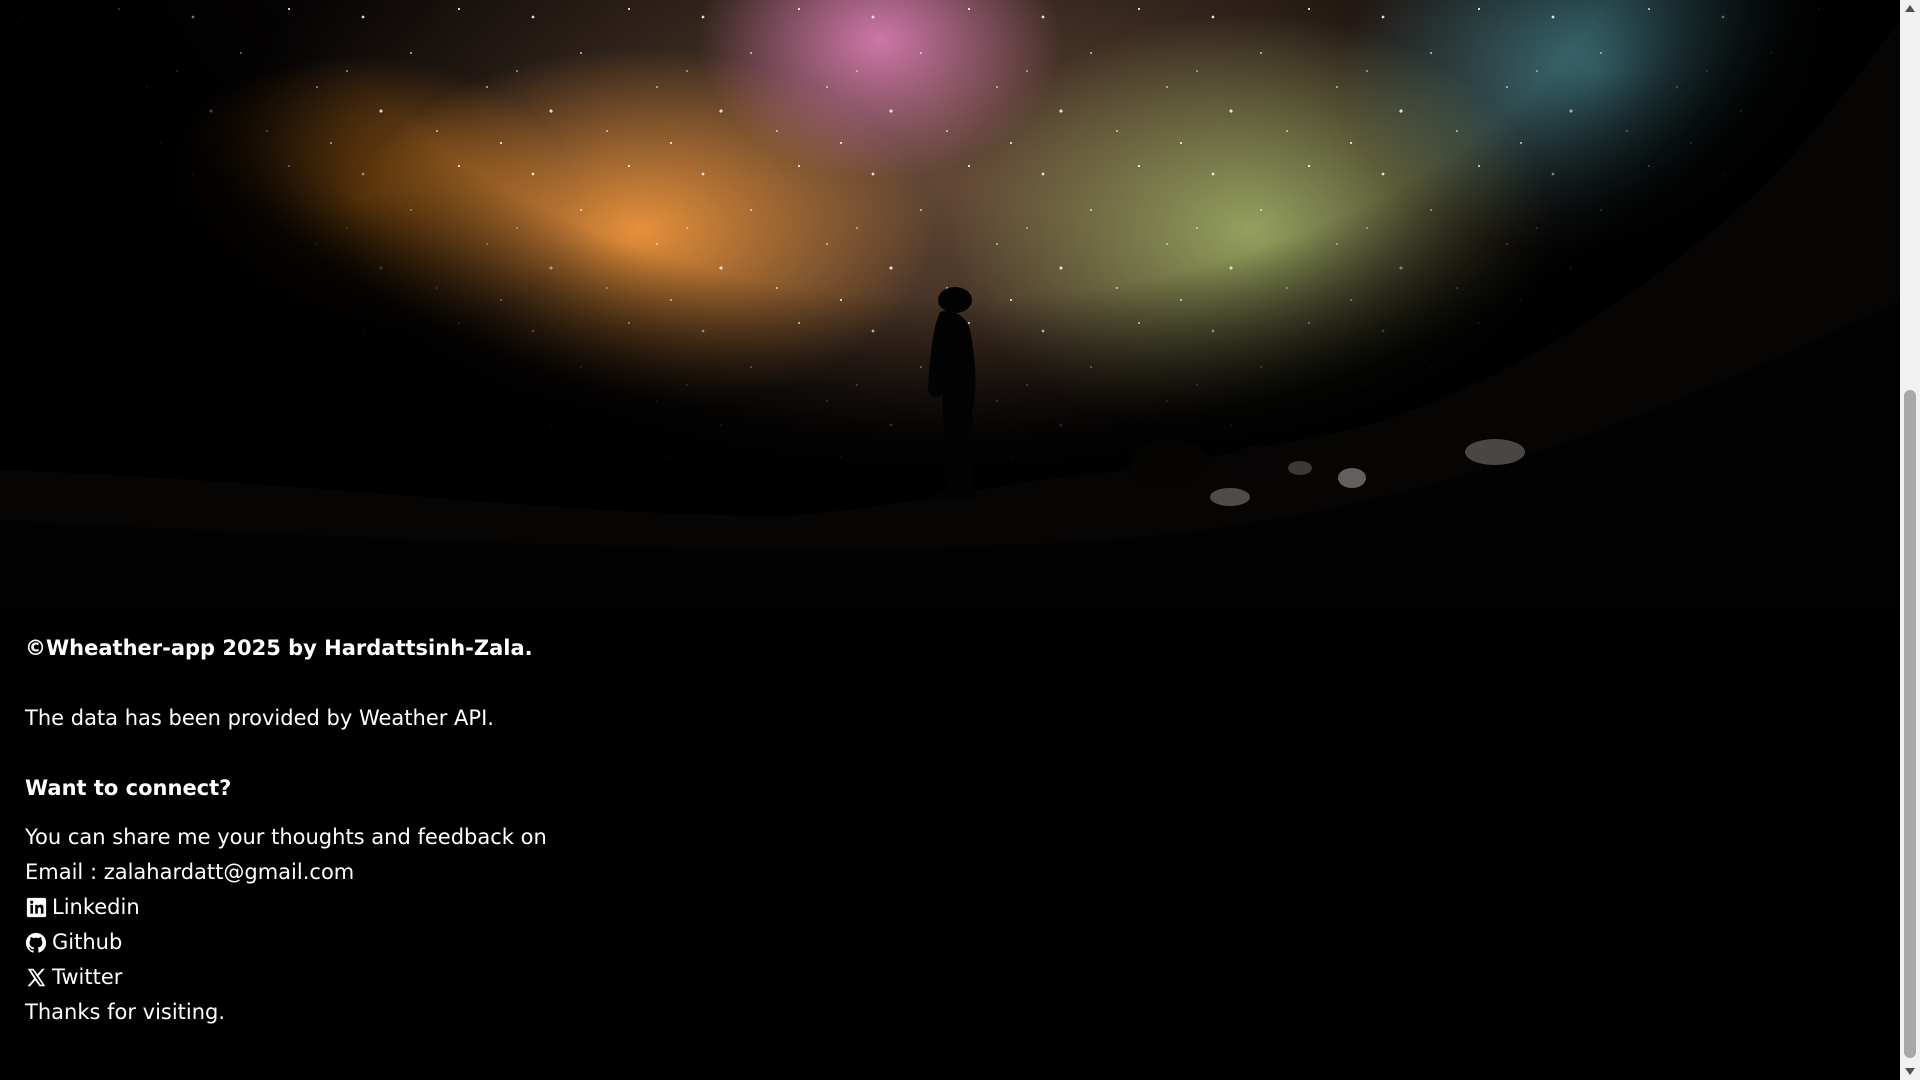  Describe the element at coordinates (1910, 8) in the screenshot. I see `scroll-up-arrow-icon` at that location.